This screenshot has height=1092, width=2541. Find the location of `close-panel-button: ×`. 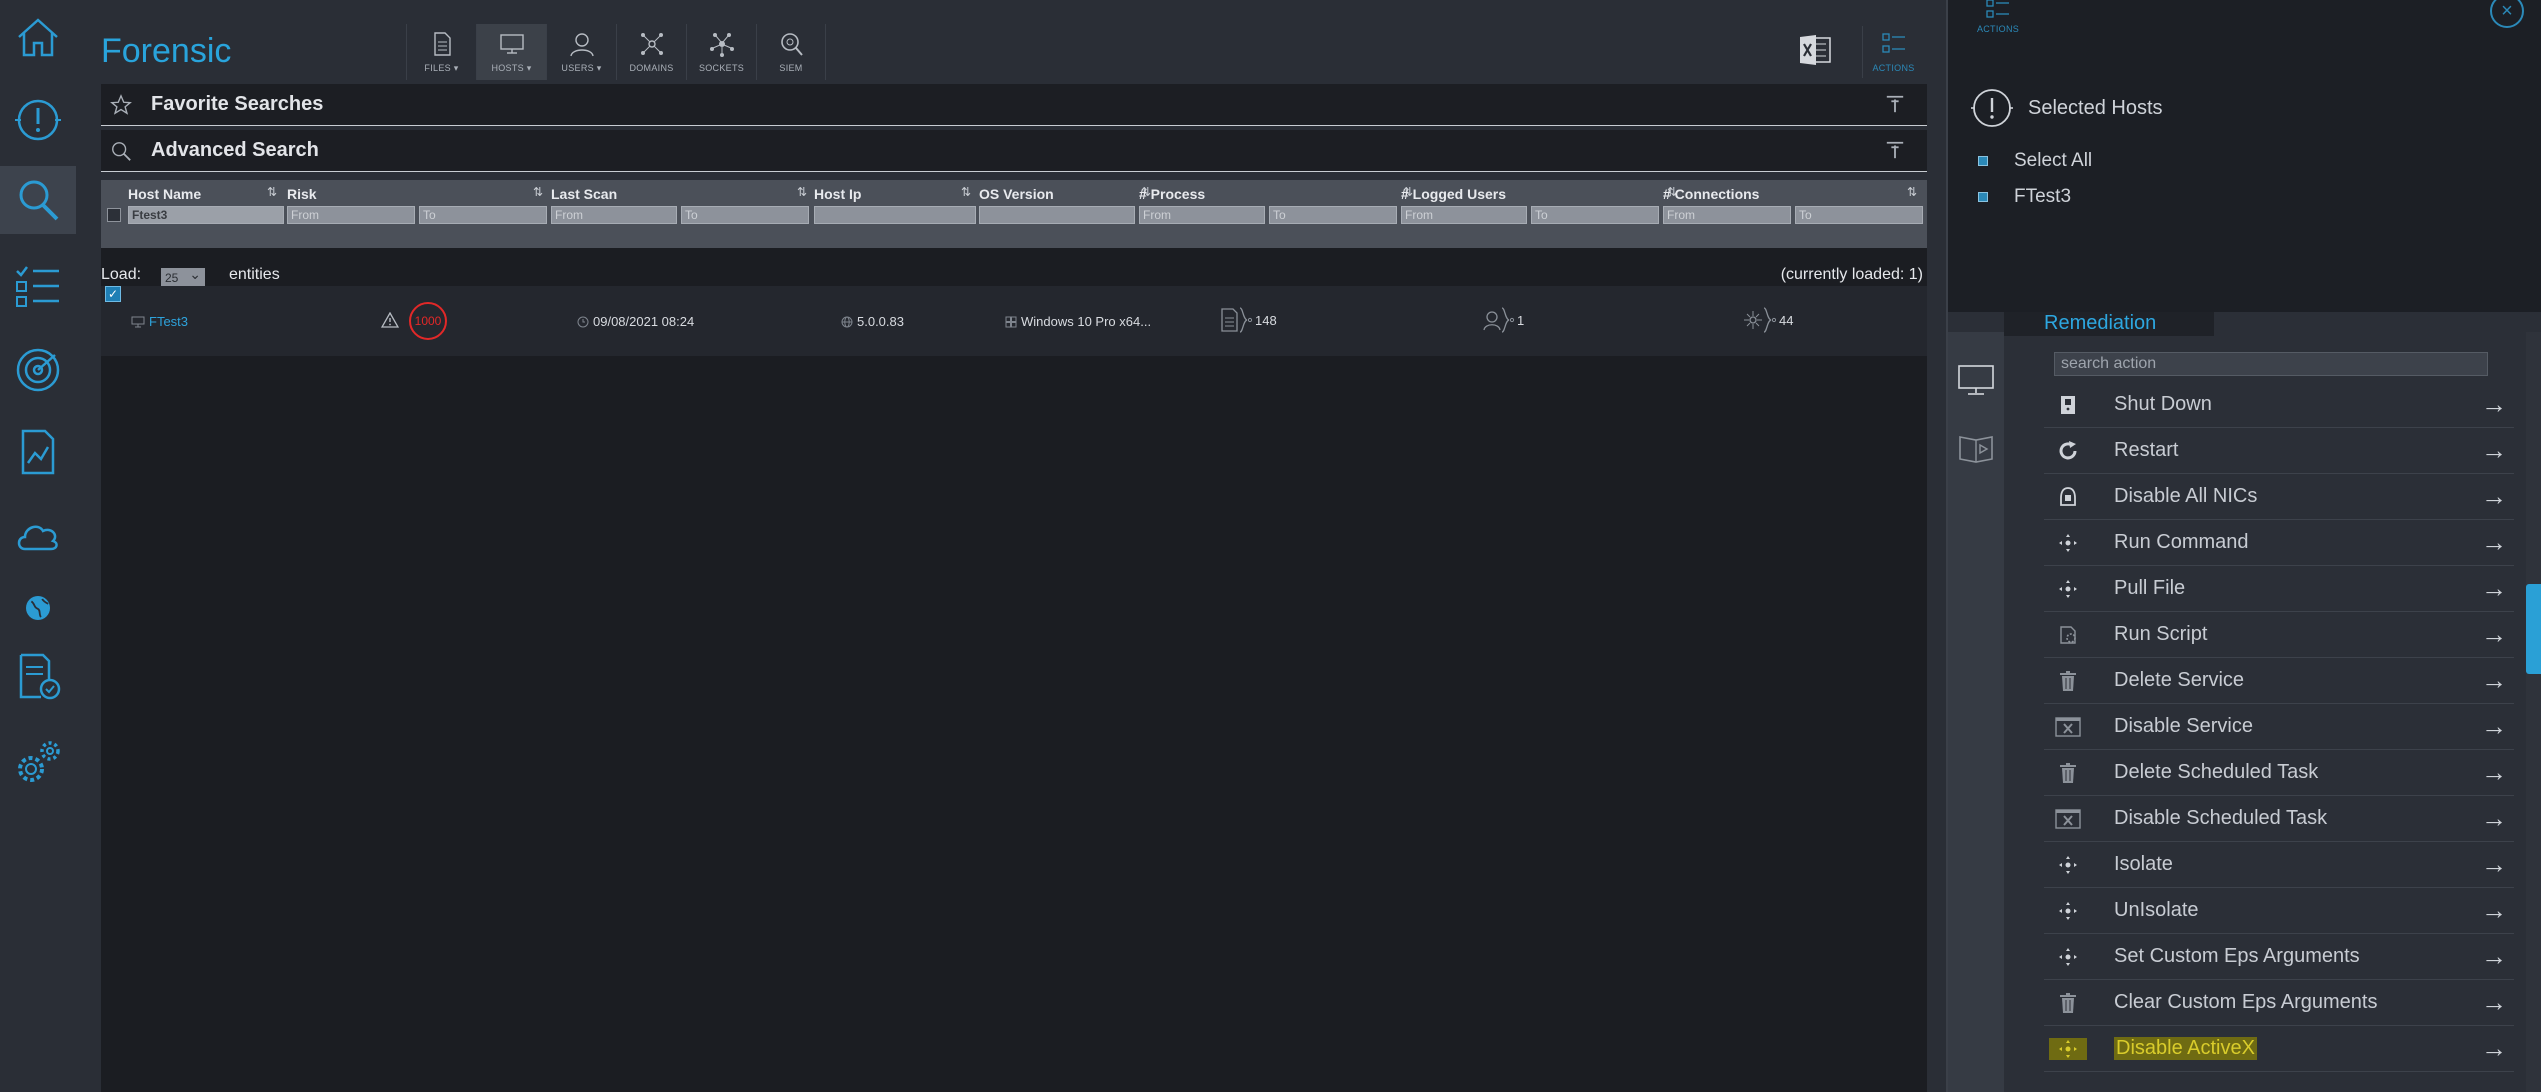

close-panel-button: × is located at coordinates (2507, 14).